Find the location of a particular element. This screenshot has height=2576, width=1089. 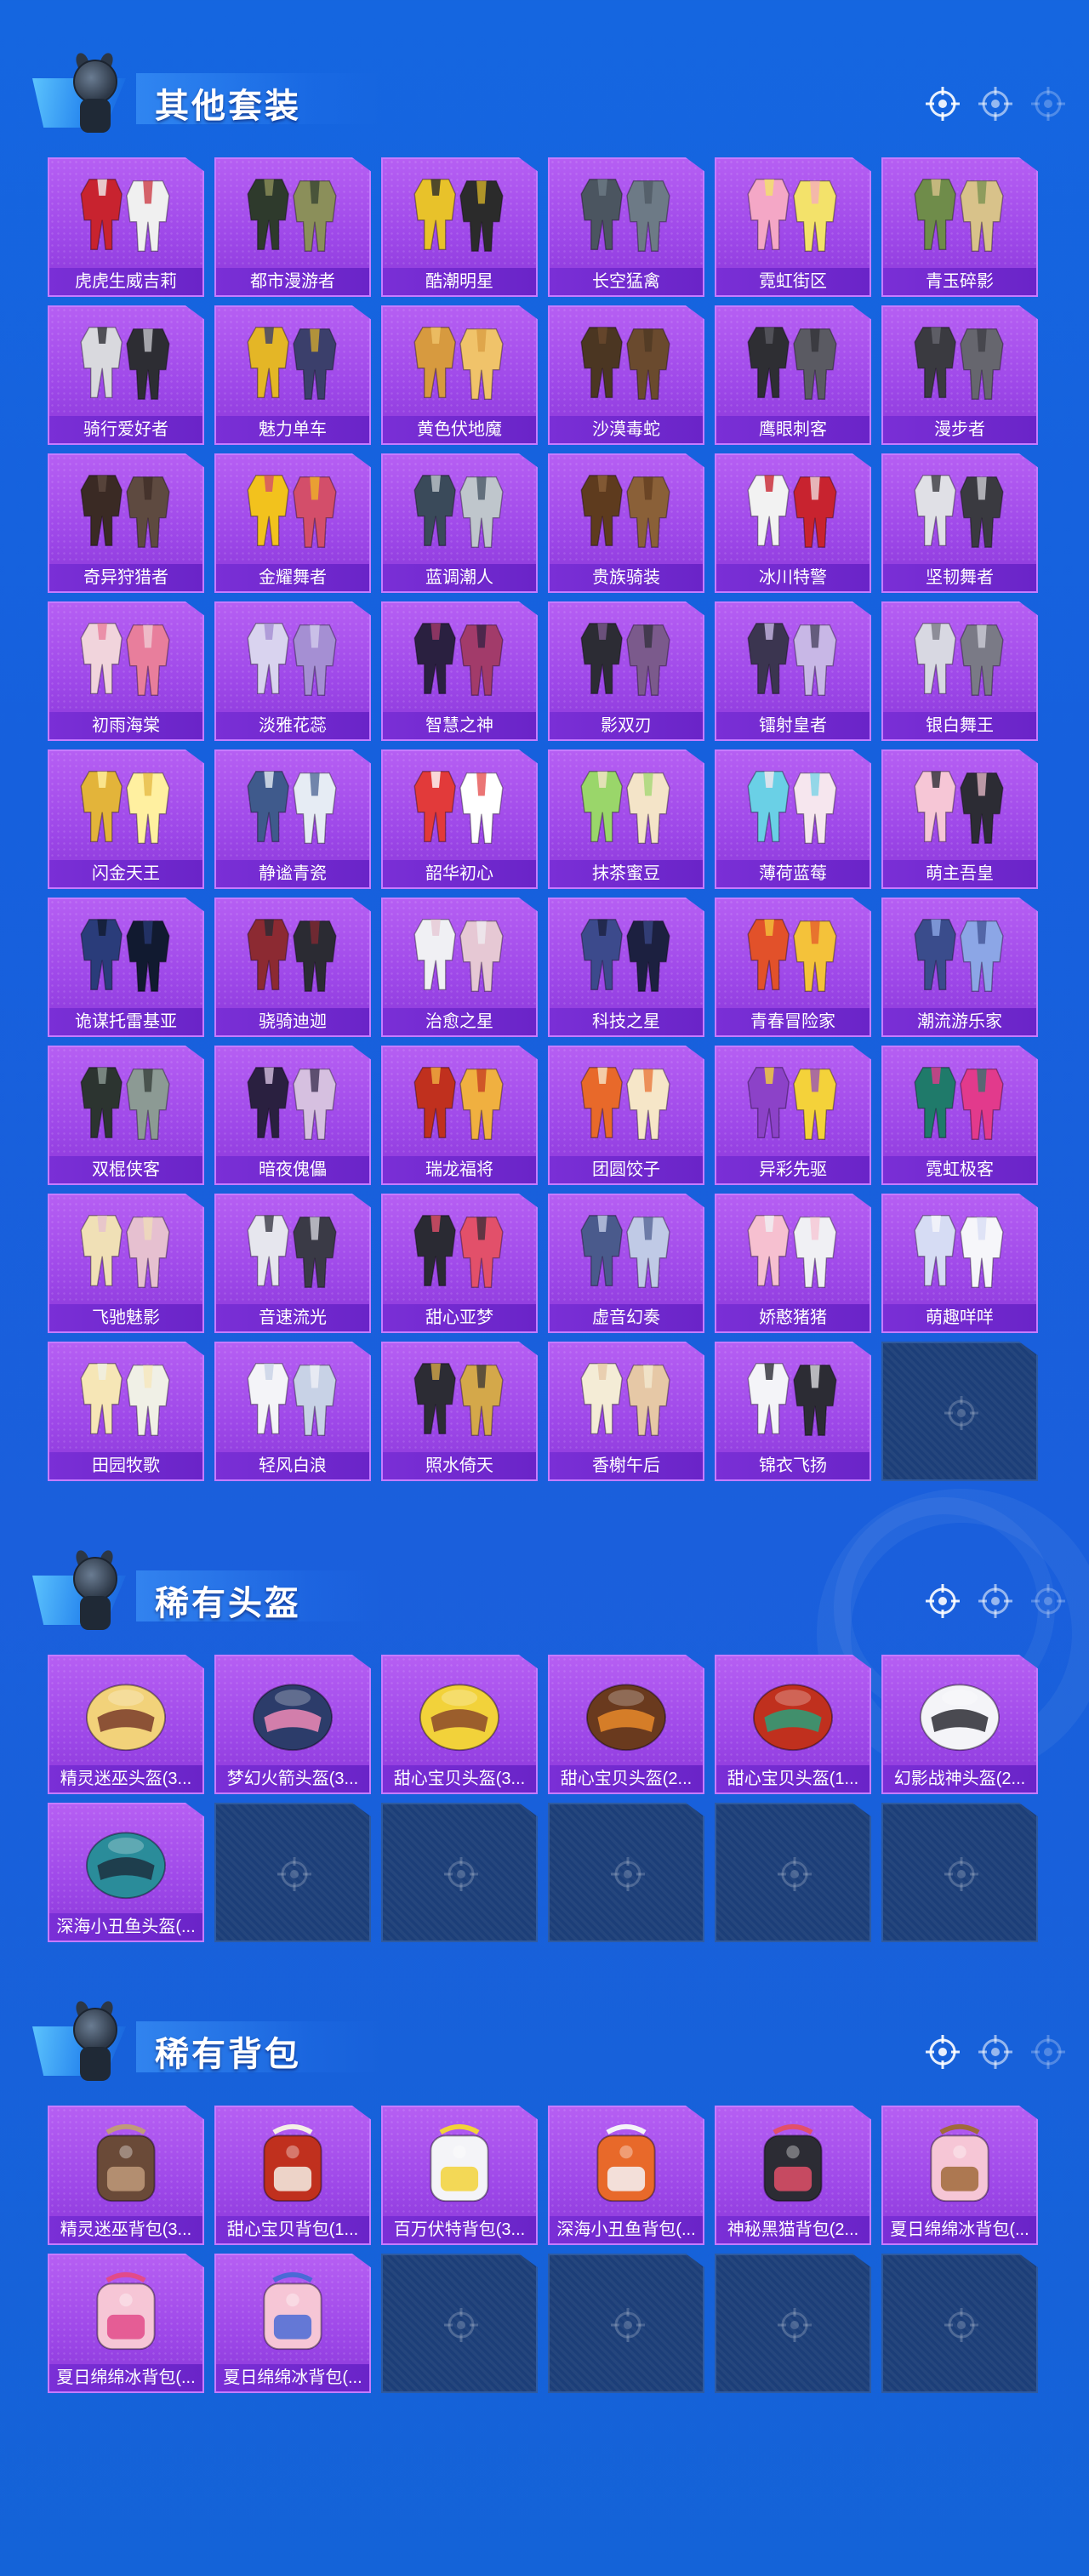

outfit-card: 冰川特警 is located at coordinates (793, 523).